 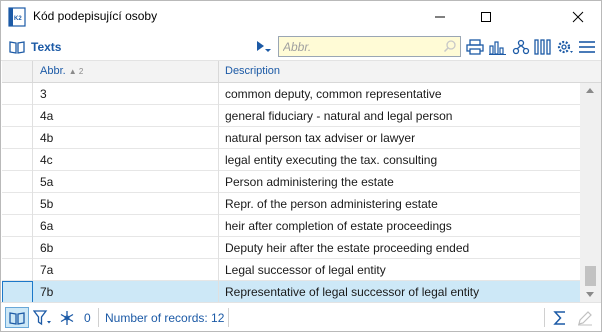 I want to click on cell-abbr: 4a, so click(x=126, y=116).